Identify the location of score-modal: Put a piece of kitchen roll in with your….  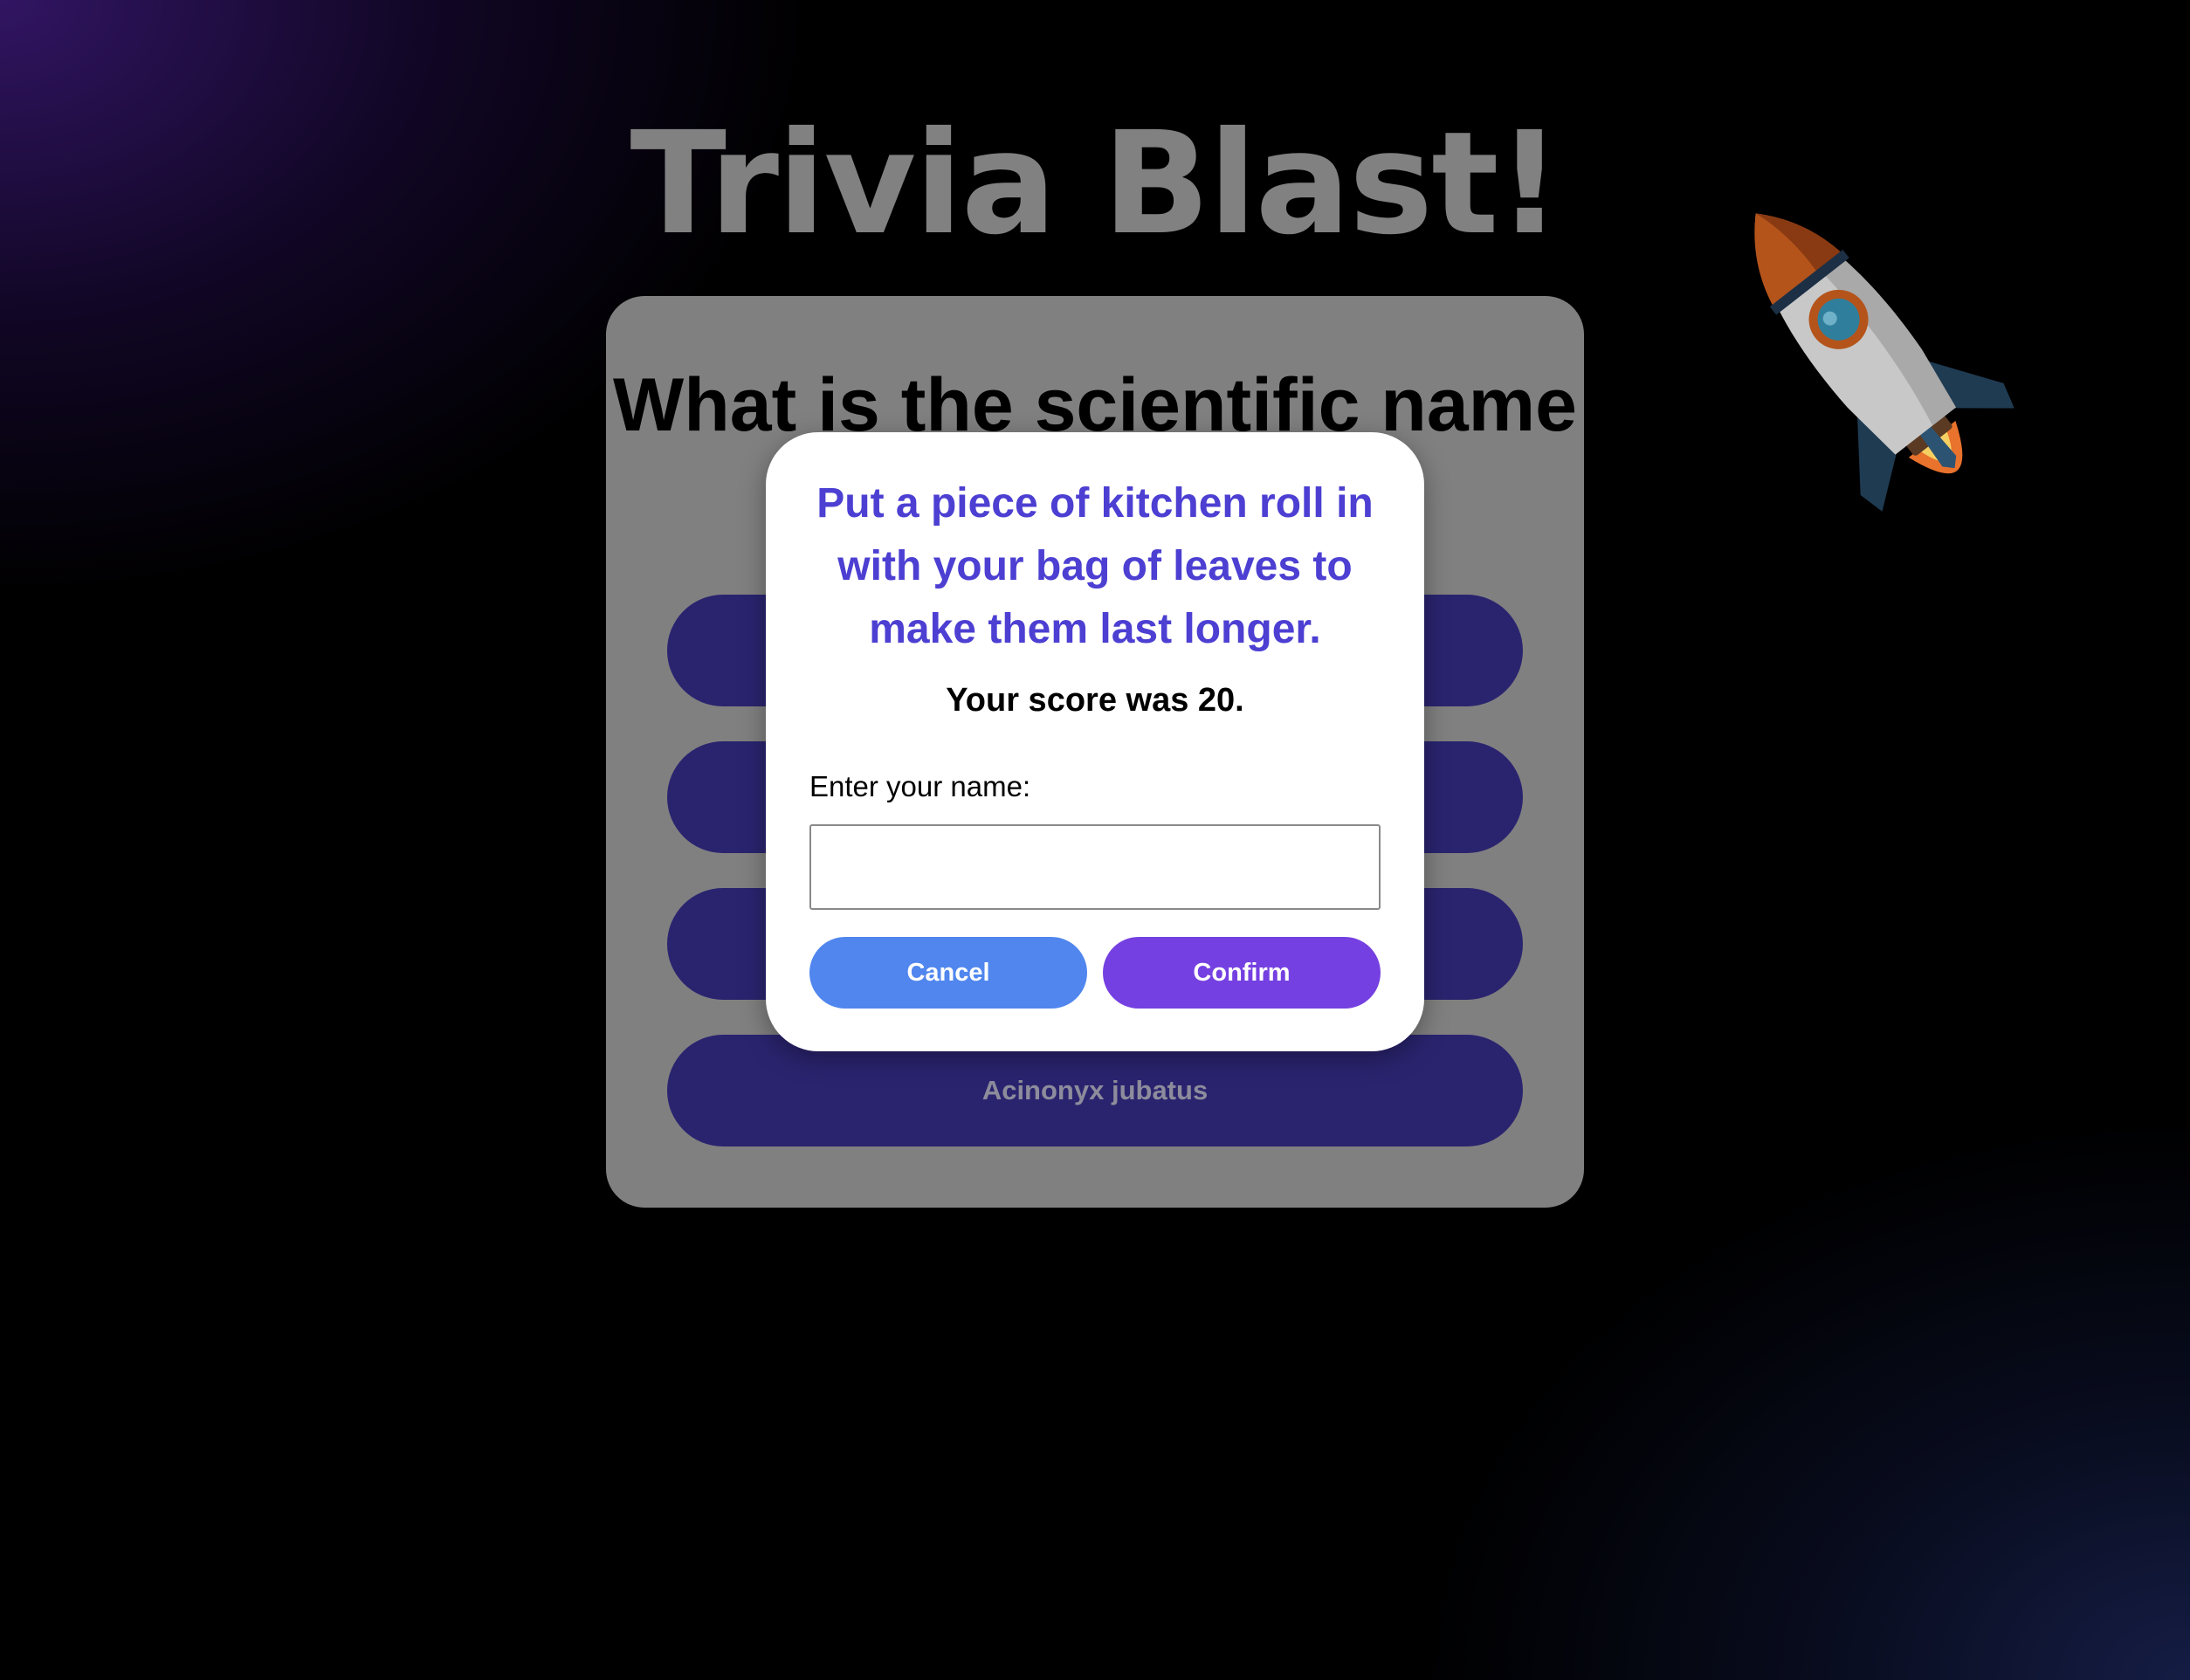
(1095, 741).